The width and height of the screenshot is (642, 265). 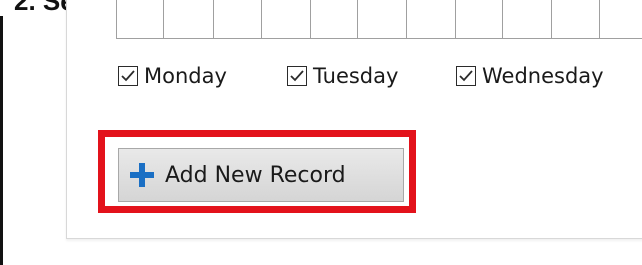 I want to click on tuesday-checkbox: Tuesday, so click(x=342, y=76).